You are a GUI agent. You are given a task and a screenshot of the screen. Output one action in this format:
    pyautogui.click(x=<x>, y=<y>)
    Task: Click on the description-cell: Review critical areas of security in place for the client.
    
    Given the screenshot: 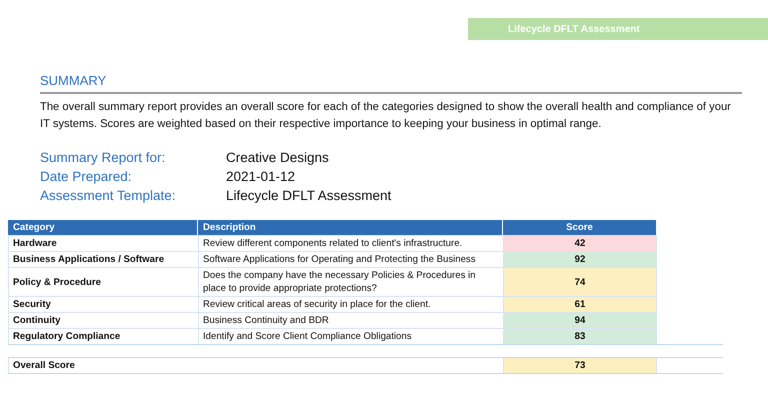 What is the action you would take?
    pyautogui.click(x=350, y=304)
    